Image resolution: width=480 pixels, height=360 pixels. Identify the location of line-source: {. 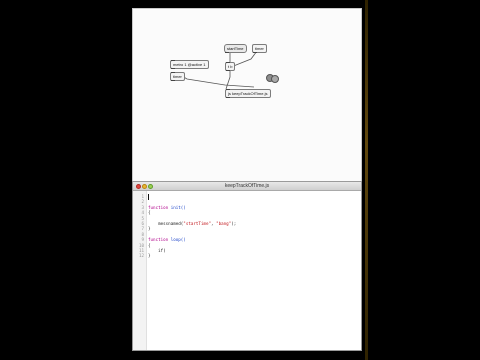
(149, 213).